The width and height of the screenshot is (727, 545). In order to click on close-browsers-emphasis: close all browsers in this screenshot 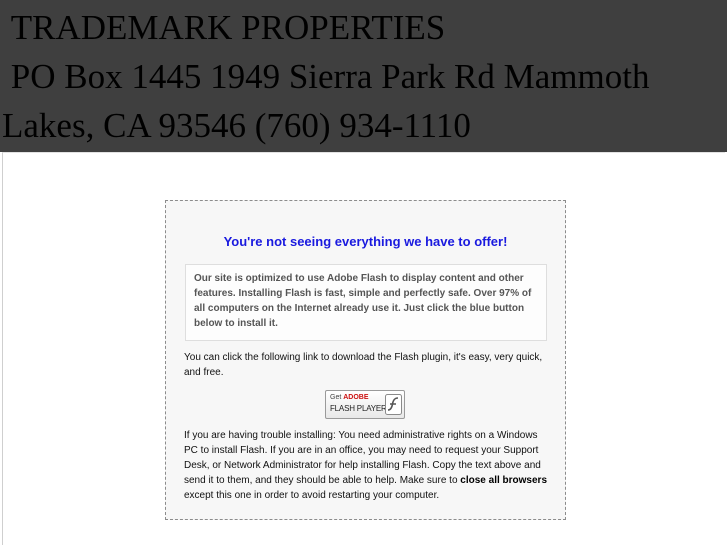, I will do `click(504, 480)`.